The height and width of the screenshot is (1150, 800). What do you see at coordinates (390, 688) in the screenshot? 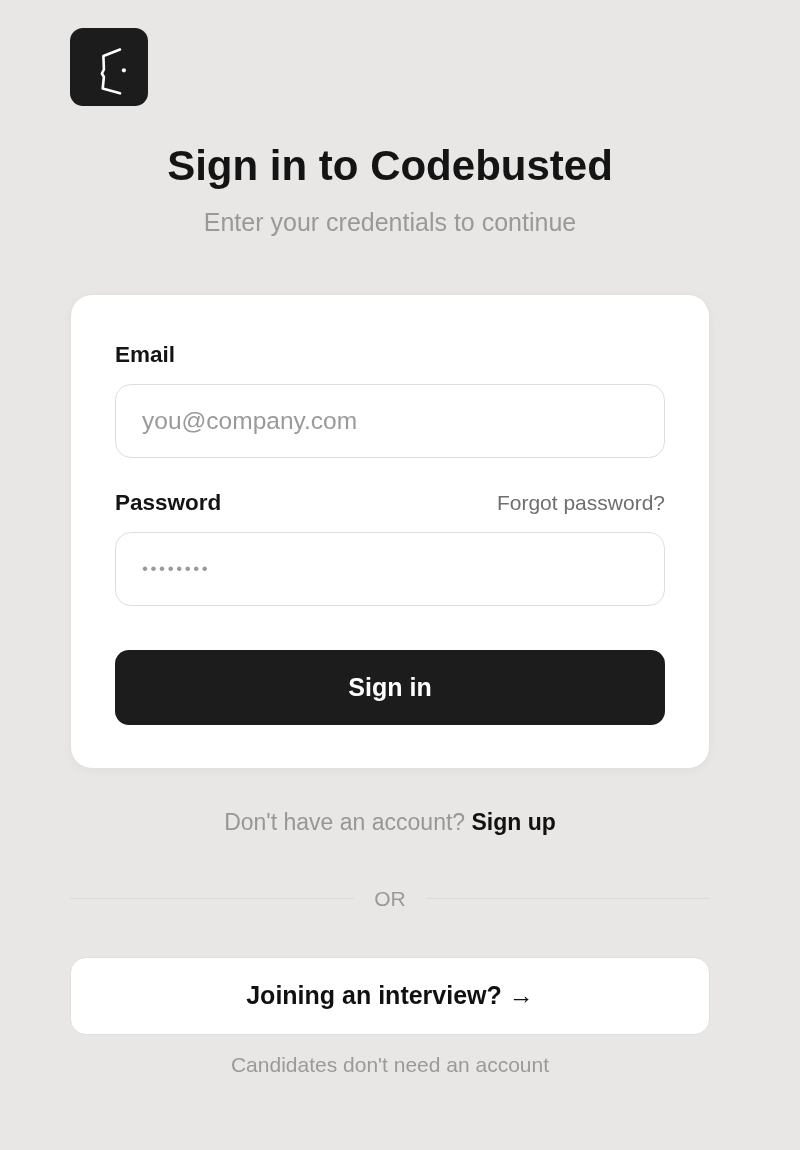
I see `sign-in-button: Sign in` at bounding box center [390, 688].